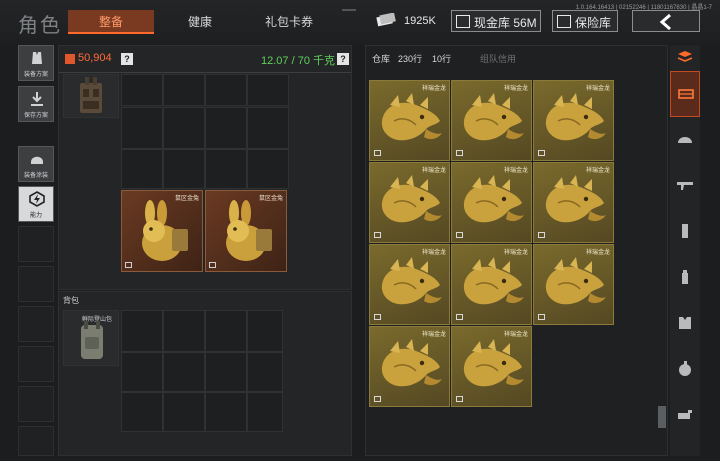 This screenshot has width=720, height=461. What do you see at coordinates (685, 186) in the screenshot?
I see `category-rifle` at bounding box center [685, 186].